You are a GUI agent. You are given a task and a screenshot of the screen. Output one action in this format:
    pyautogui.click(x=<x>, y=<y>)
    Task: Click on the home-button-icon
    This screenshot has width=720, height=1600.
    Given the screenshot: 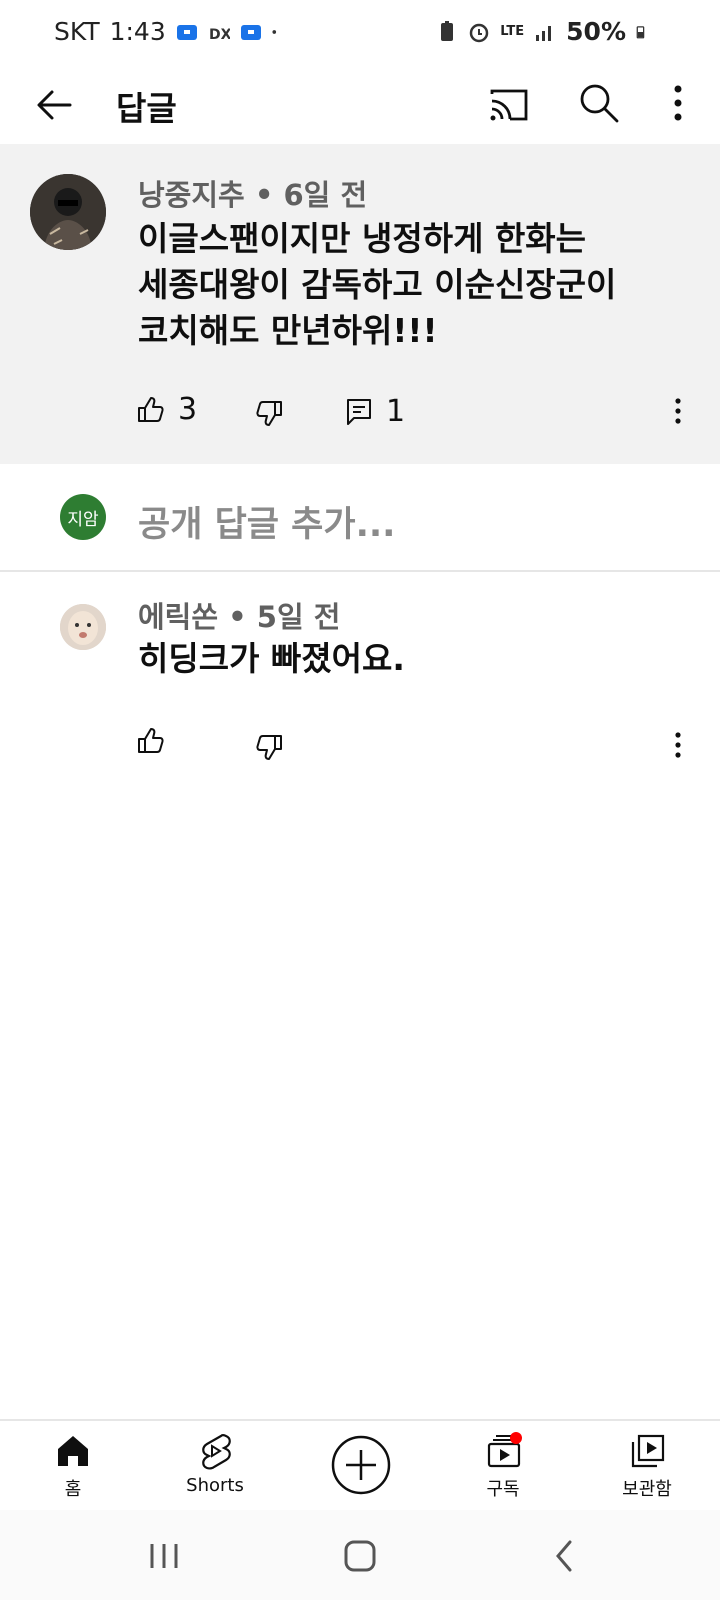 What is the action you would take?
    pyautogui.click(x=360, y=1556)
    